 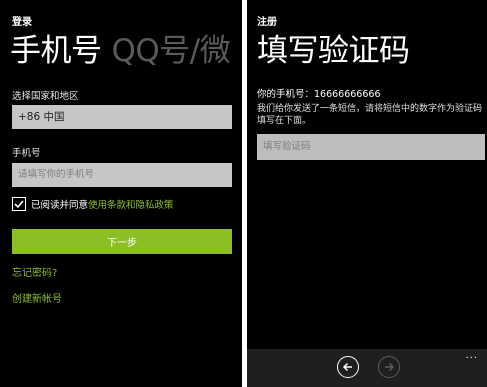 What do you see at coordinates (22, 22) in the screenshot?
I see `app-title: 登录` at bounding box center [22, 22].